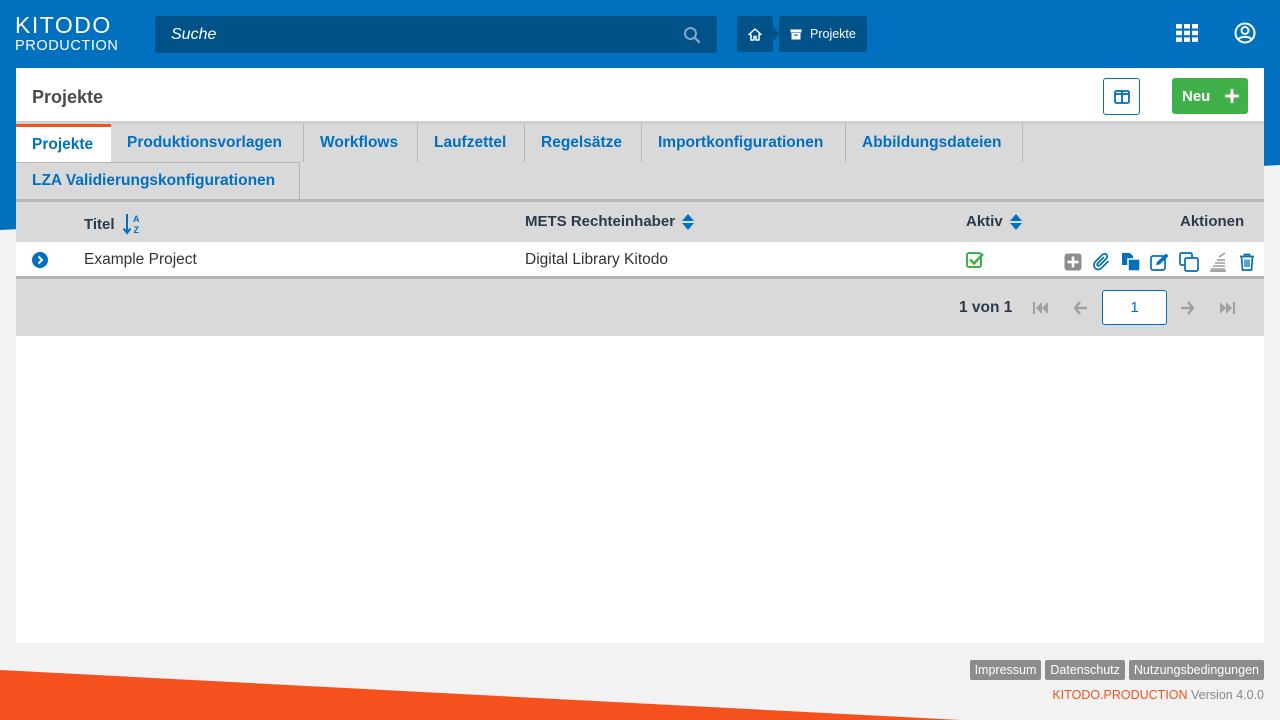  What do you see at coordinates (692, 35) in the screenshot?
I see `search-icon` at bounding box center [692, 35].